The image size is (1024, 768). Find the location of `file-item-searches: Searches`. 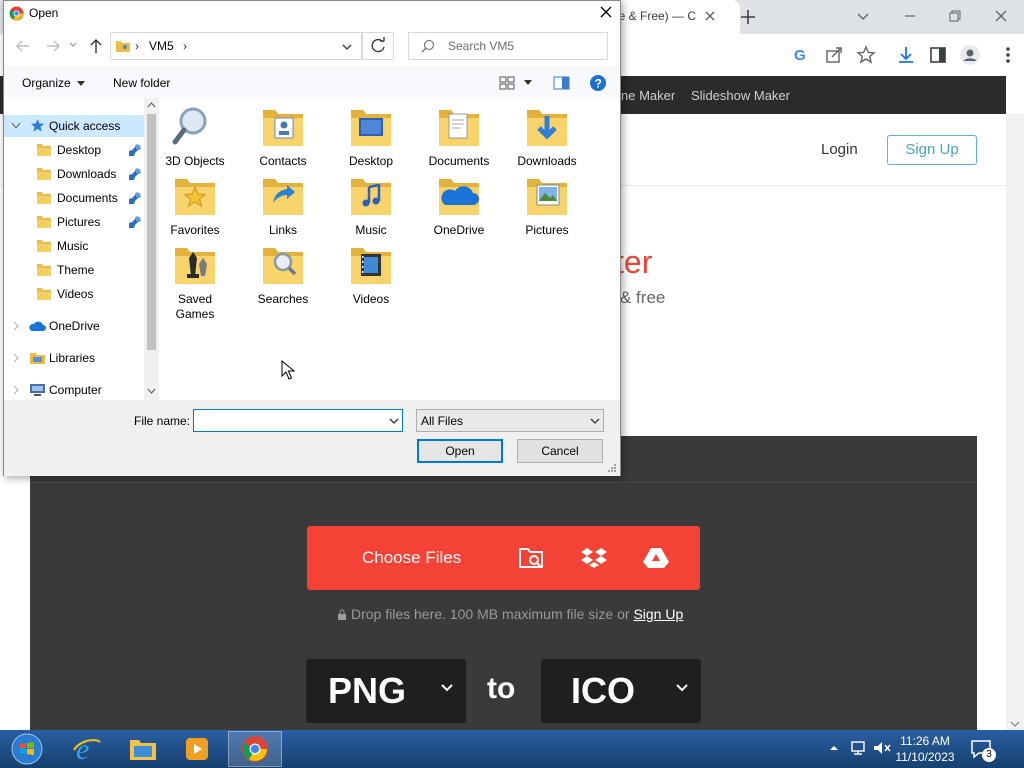

file-item-searches: Searches is located at coordinates (283, 274).